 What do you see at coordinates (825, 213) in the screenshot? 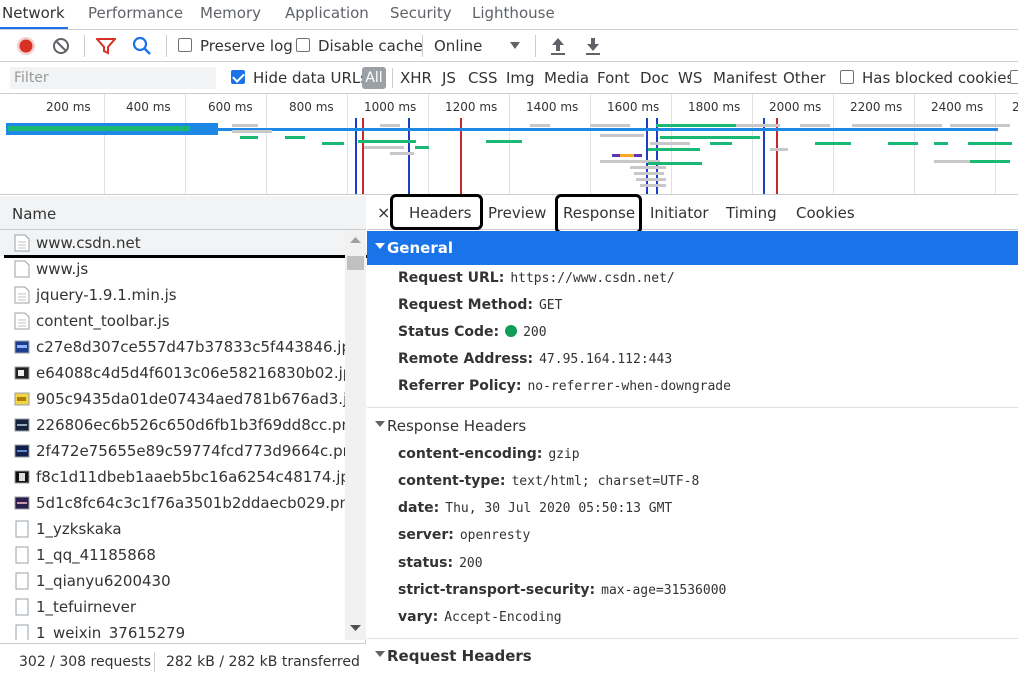
I see `tab-cookies: Cookies` at bounding box center [825, 213].